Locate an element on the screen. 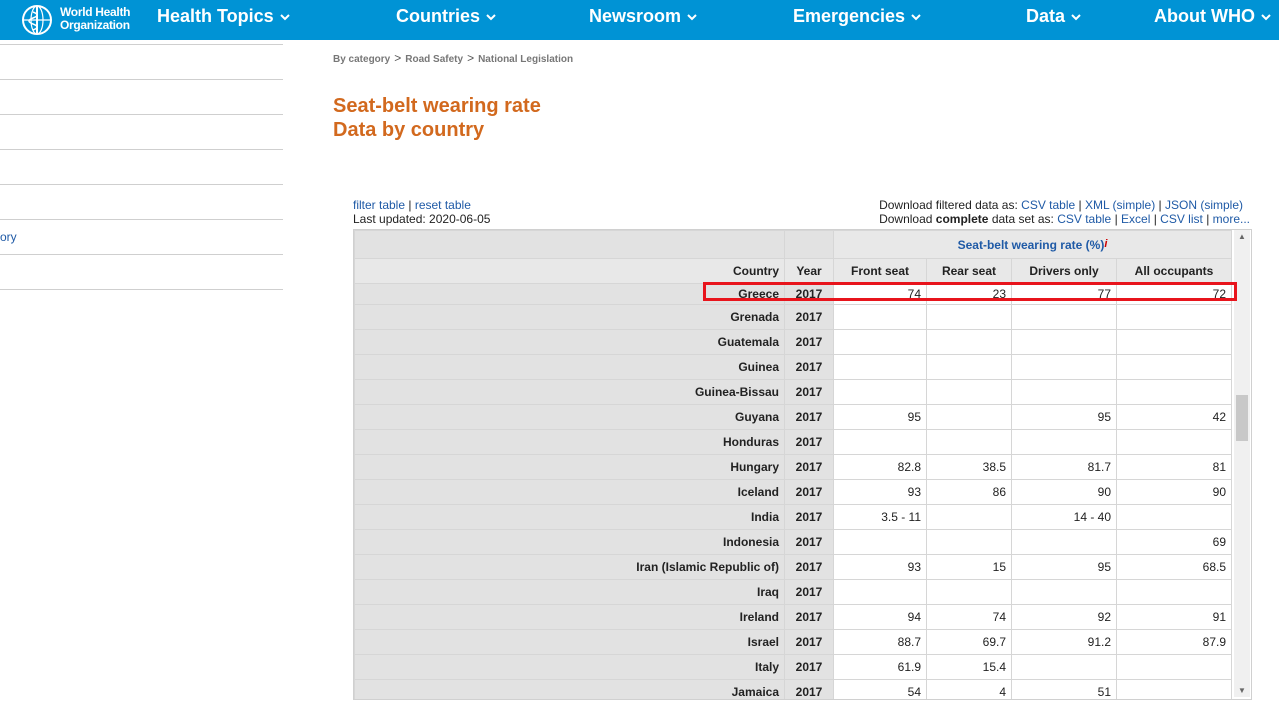  filter-table-link: filter table is located at coordinates (379, 205).